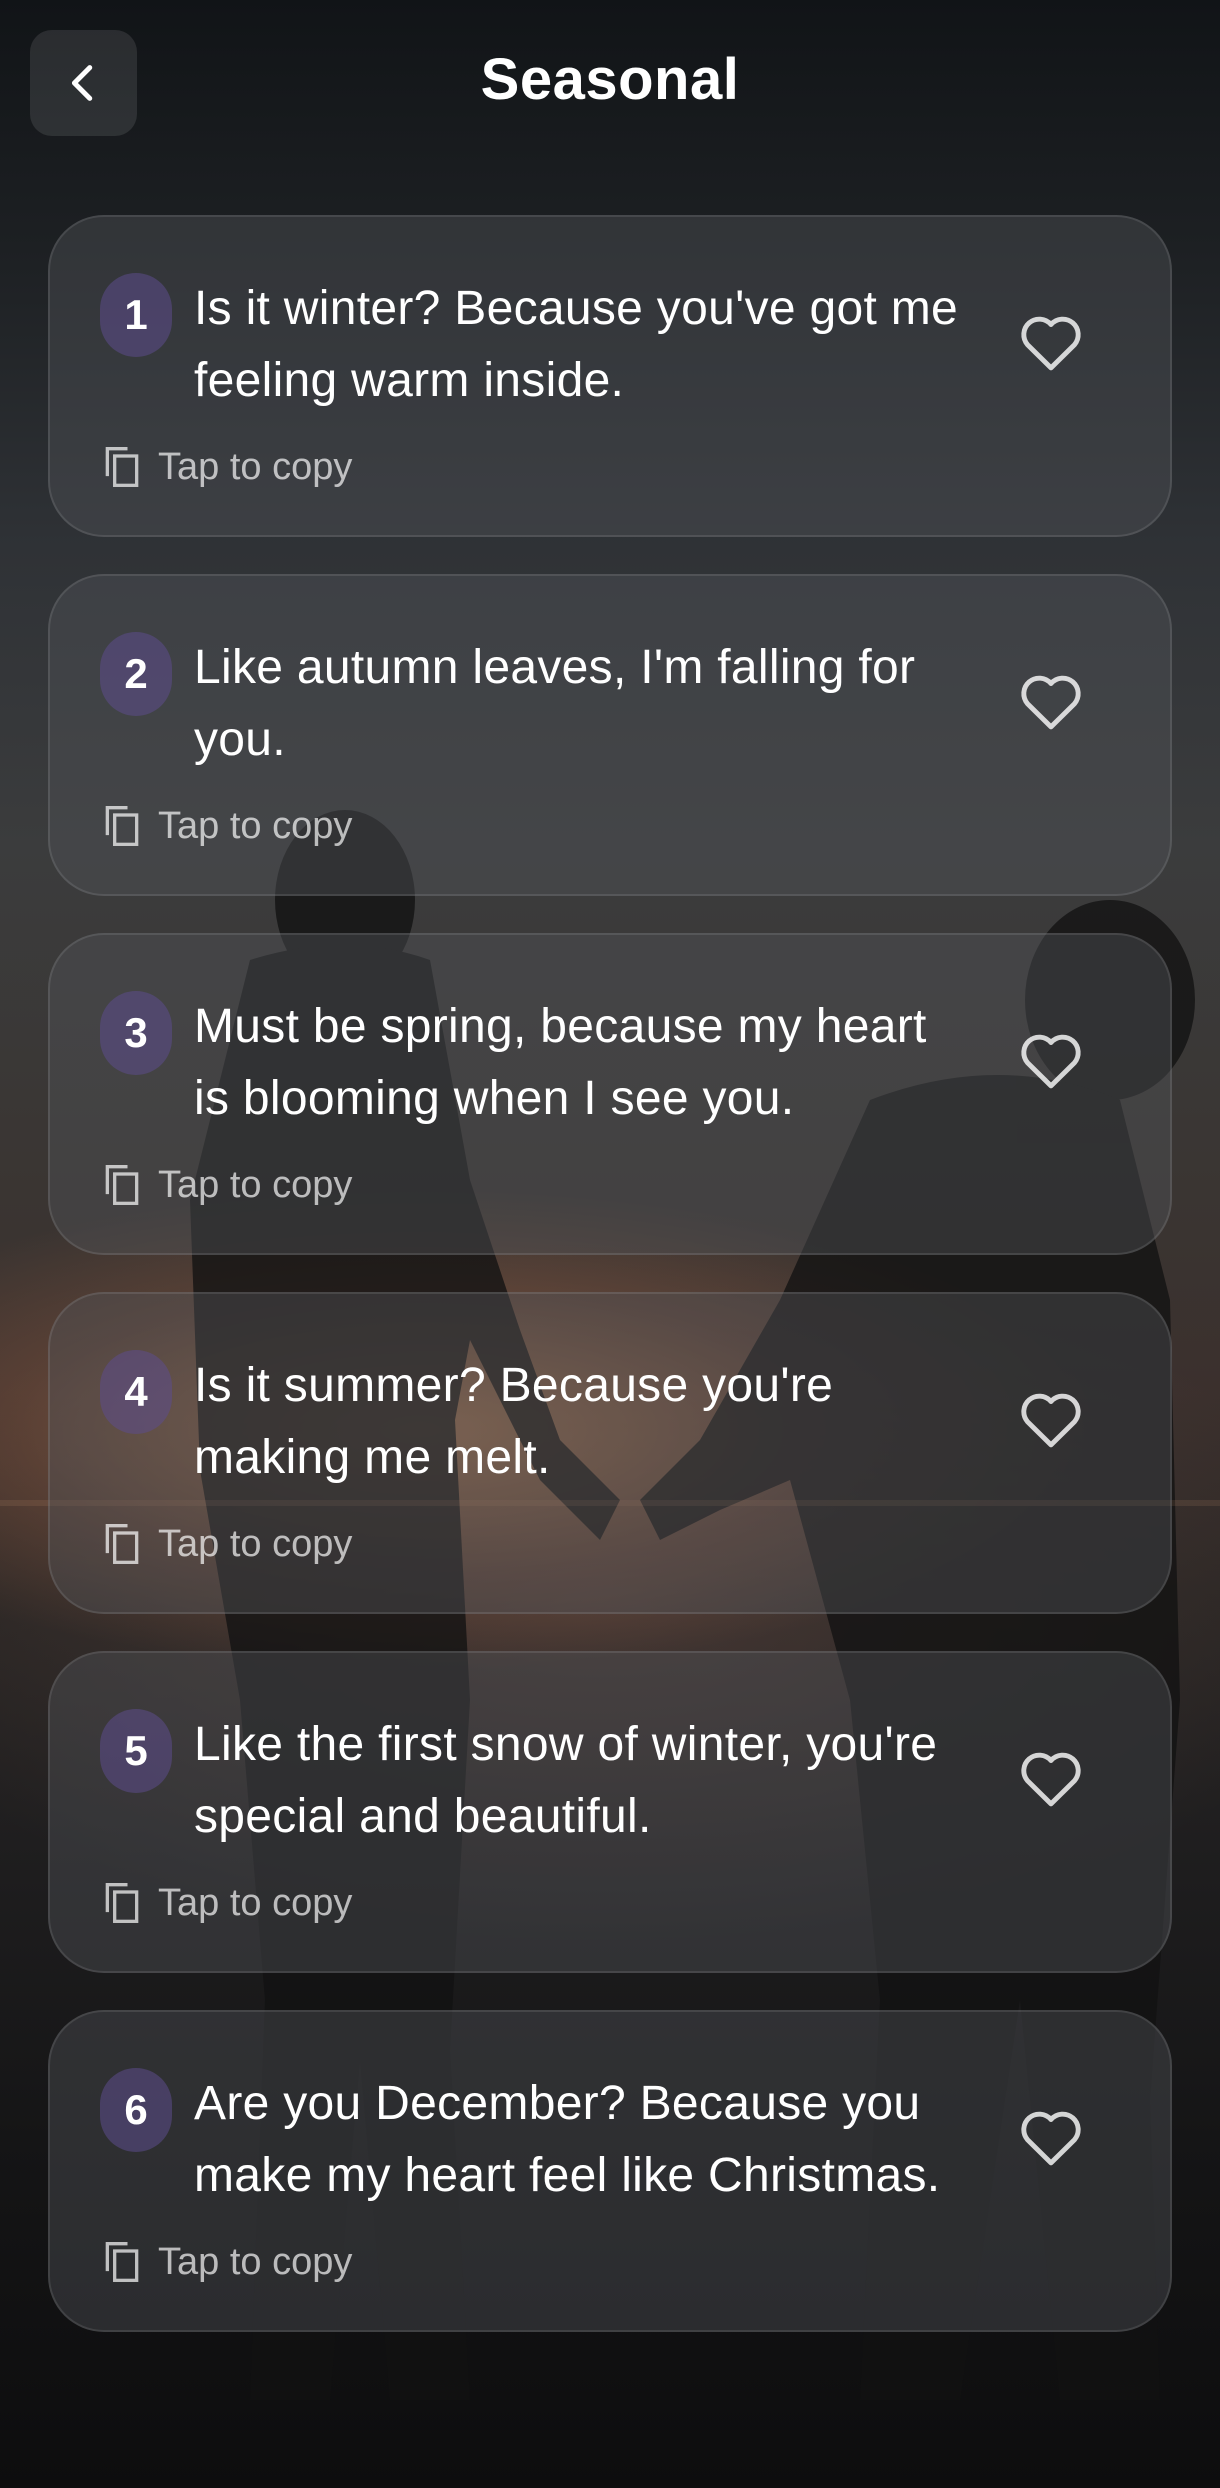 The width and height of the screenshot is (1220, 2488). I want to click on page-title: Seasonal, so click(610, 79).